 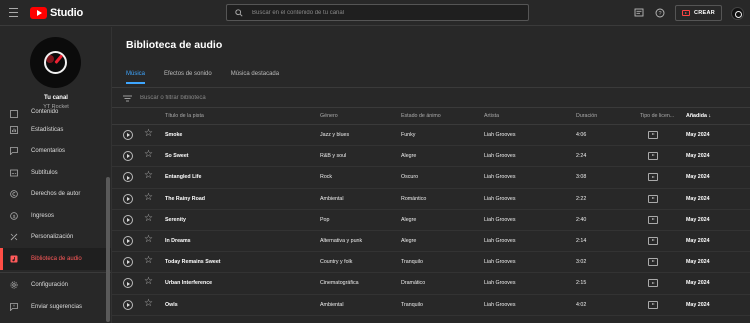 What do you see at coordinates (698, 13) in the screenshot?
I see `create-button: CREAR` at bounding box center [698, 13].